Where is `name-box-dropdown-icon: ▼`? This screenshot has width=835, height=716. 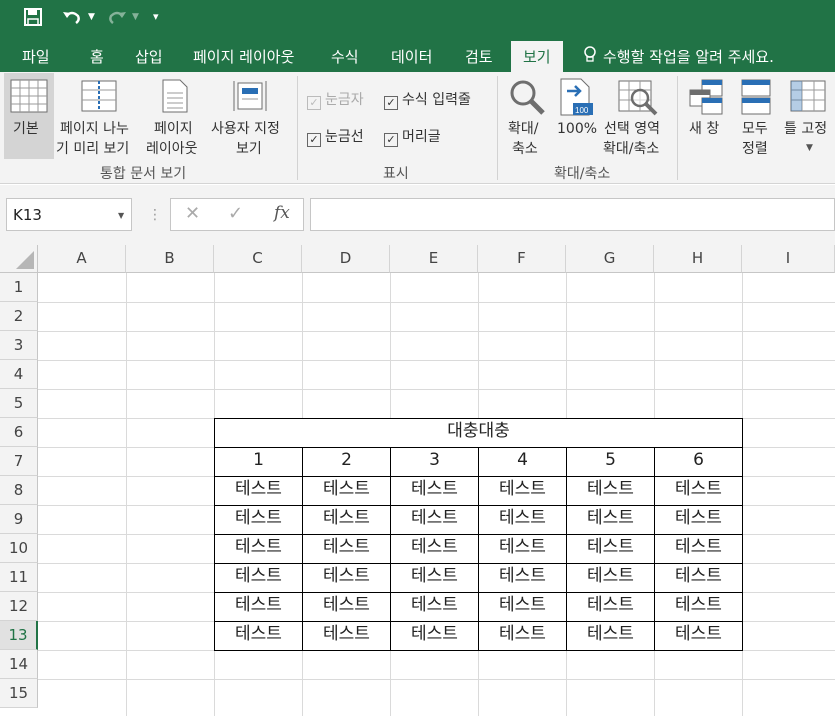 name-box-dropdown-icon: ▼ is located at coordinates (121, 215).